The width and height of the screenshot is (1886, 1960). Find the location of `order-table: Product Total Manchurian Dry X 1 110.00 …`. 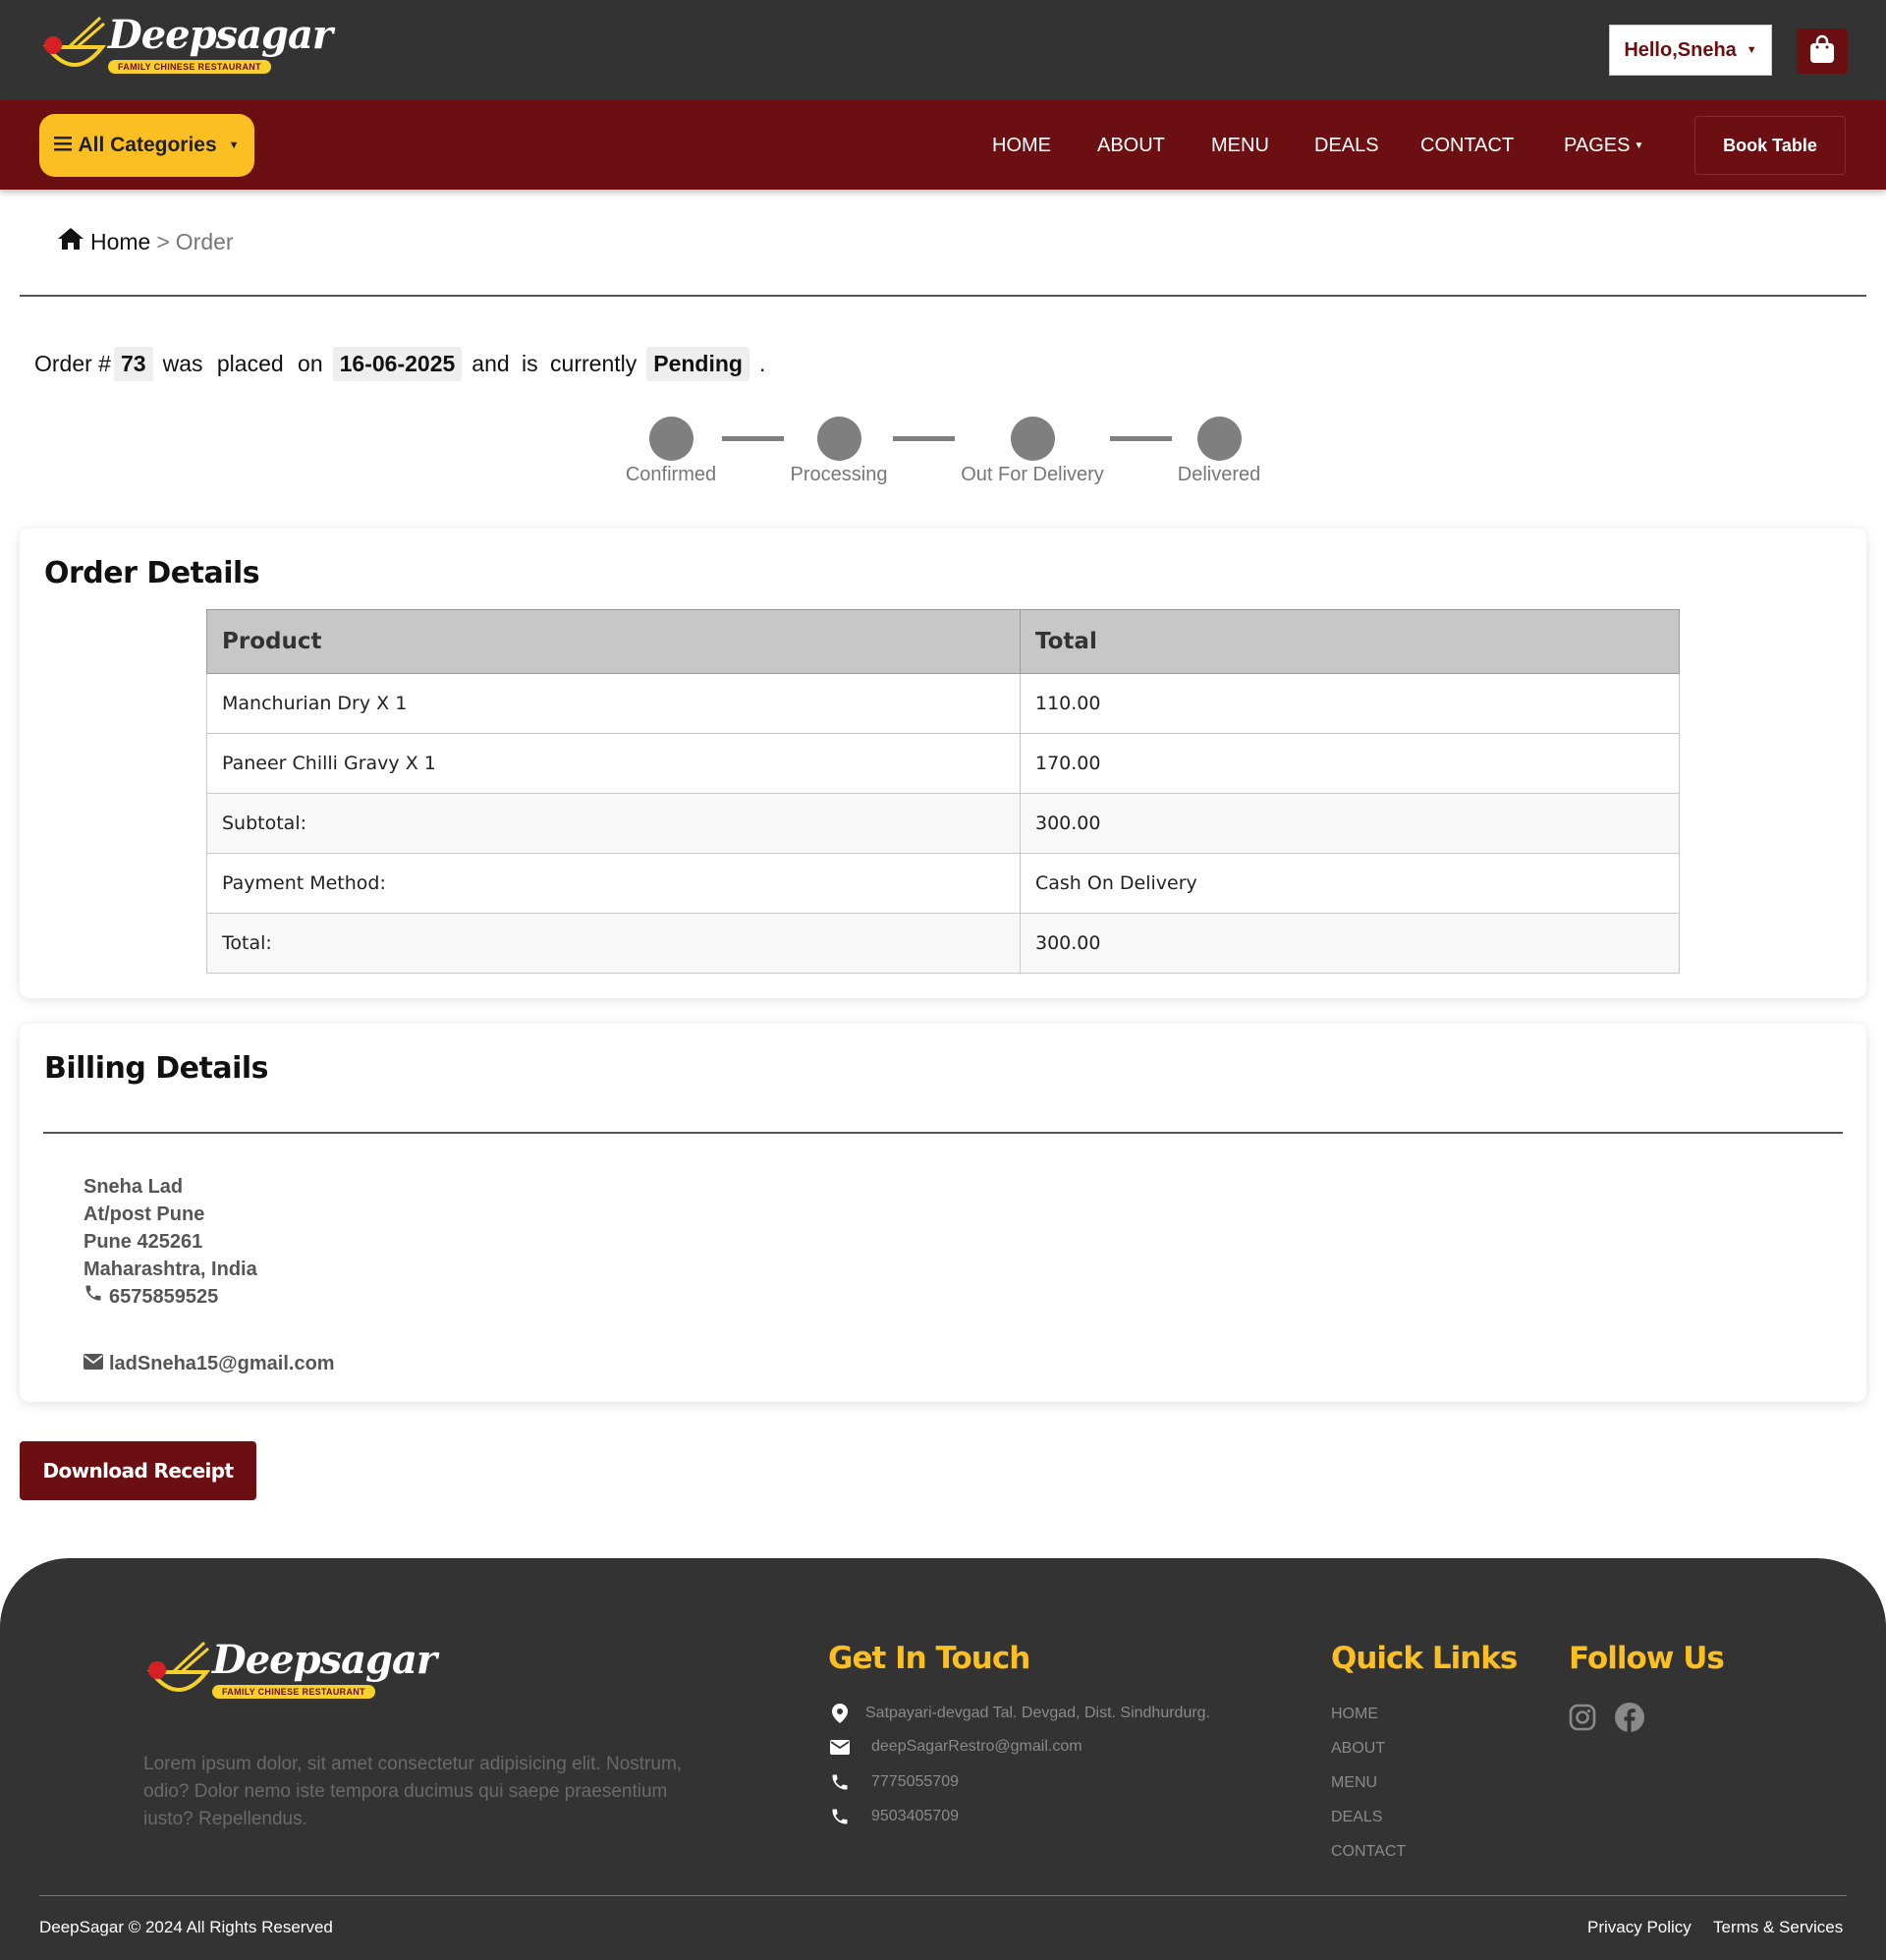

order-table: Product Total Manchurian Dry X 1 110.00 … is located at coordinates (943, 791).